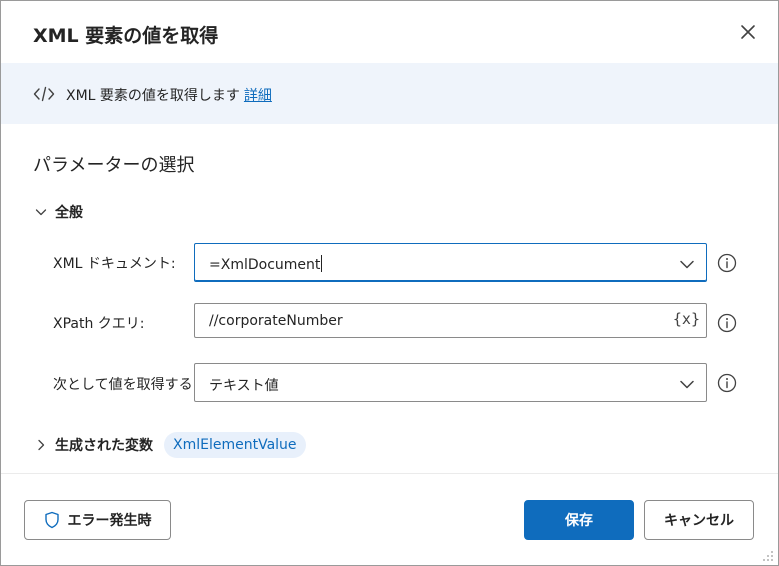 This screenshot has height=566, width=779. What do you see at coordinates (126, 36) in the screenshot?
I see `dialog-title: XML 要素の値を取得` at bounding box center [126, 36].